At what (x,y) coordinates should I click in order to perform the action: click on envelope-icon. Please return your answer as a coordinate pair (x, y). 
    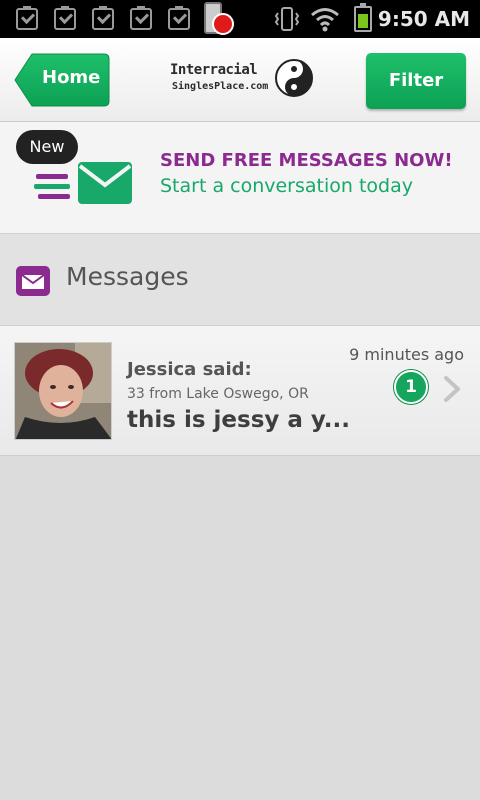
    Looking at the image, I should click on (83, 183).